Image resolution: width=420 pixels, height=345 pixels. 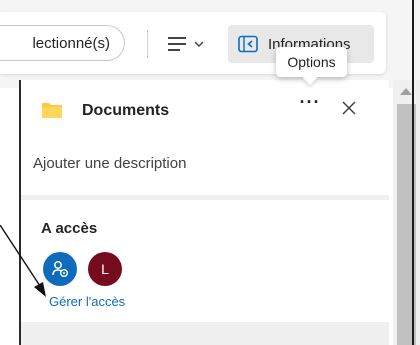 I want to click on scrollbar, so click(x=406, y=212).